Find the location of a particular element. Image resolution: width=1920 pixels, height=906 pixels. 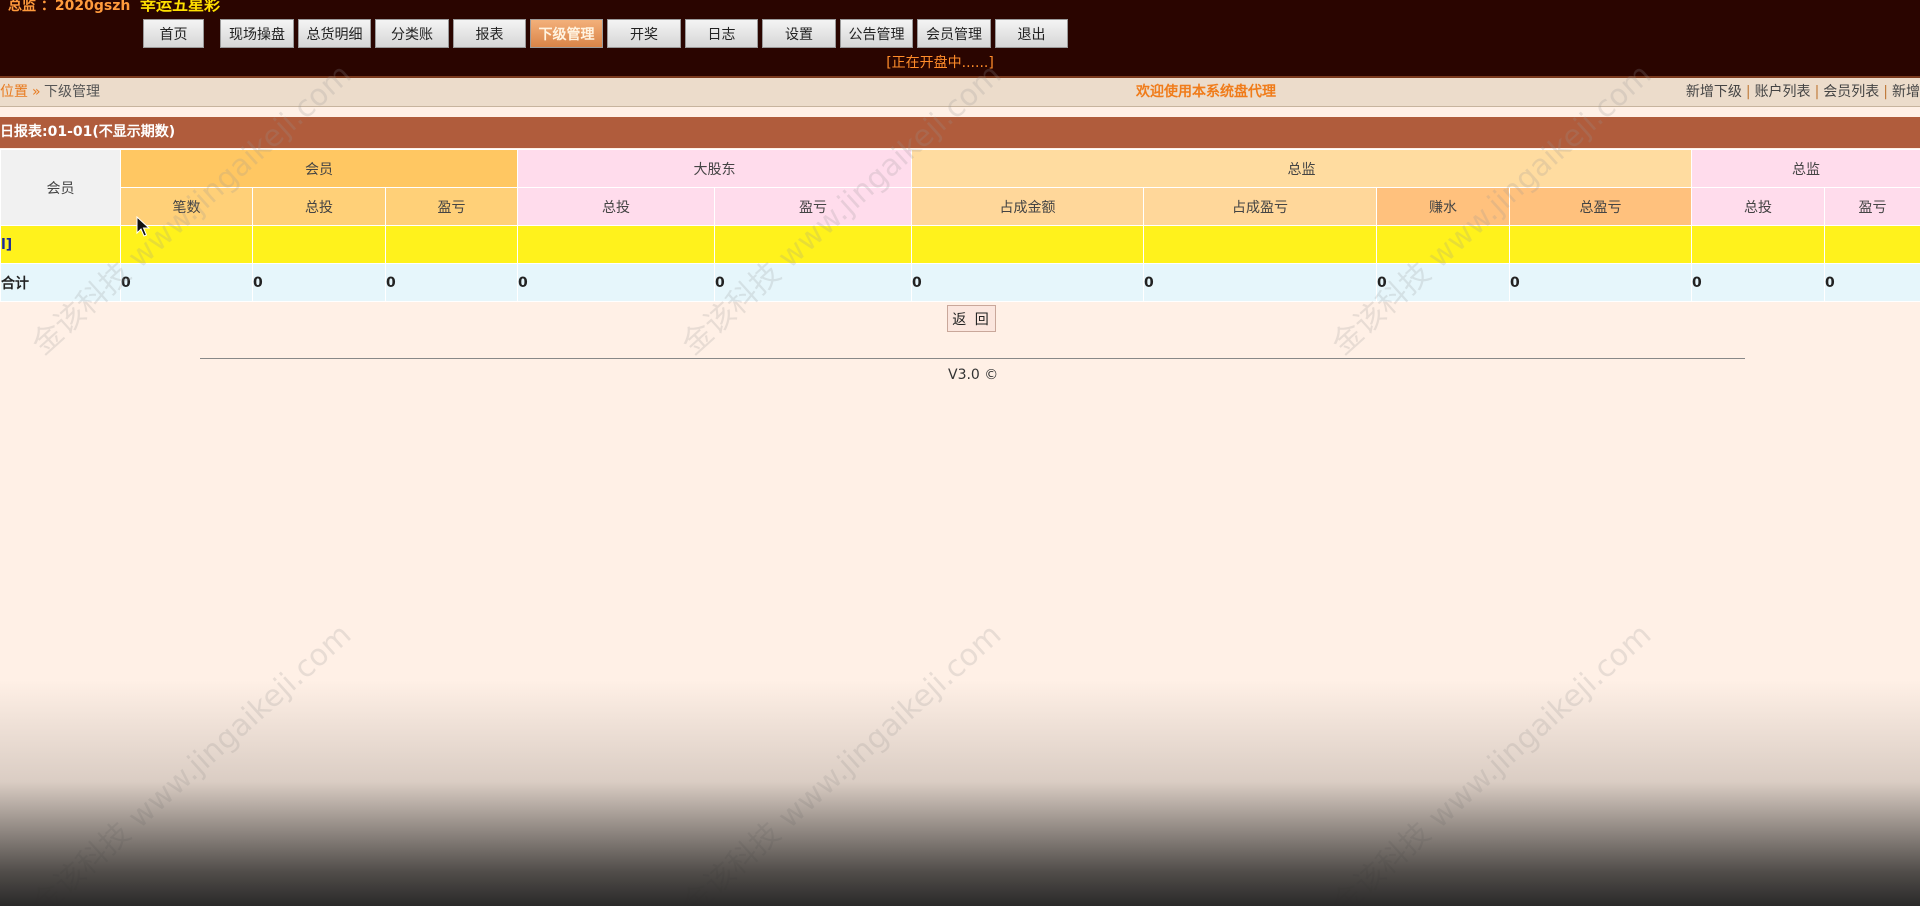

col-header-shareholder-total-bet: 总投 is located at coordinates (616, 206).